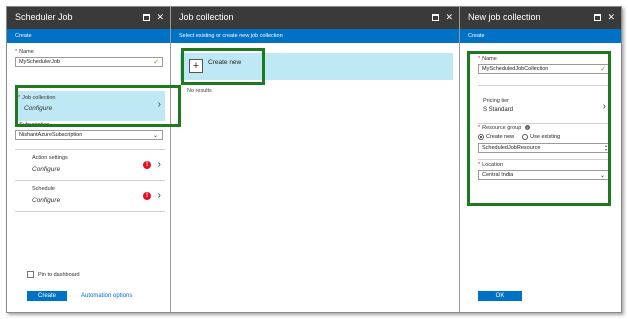  Describe the element at coordinates (106, 296) in the screenshot. I see `automation-options-link: Automation options` at that location.